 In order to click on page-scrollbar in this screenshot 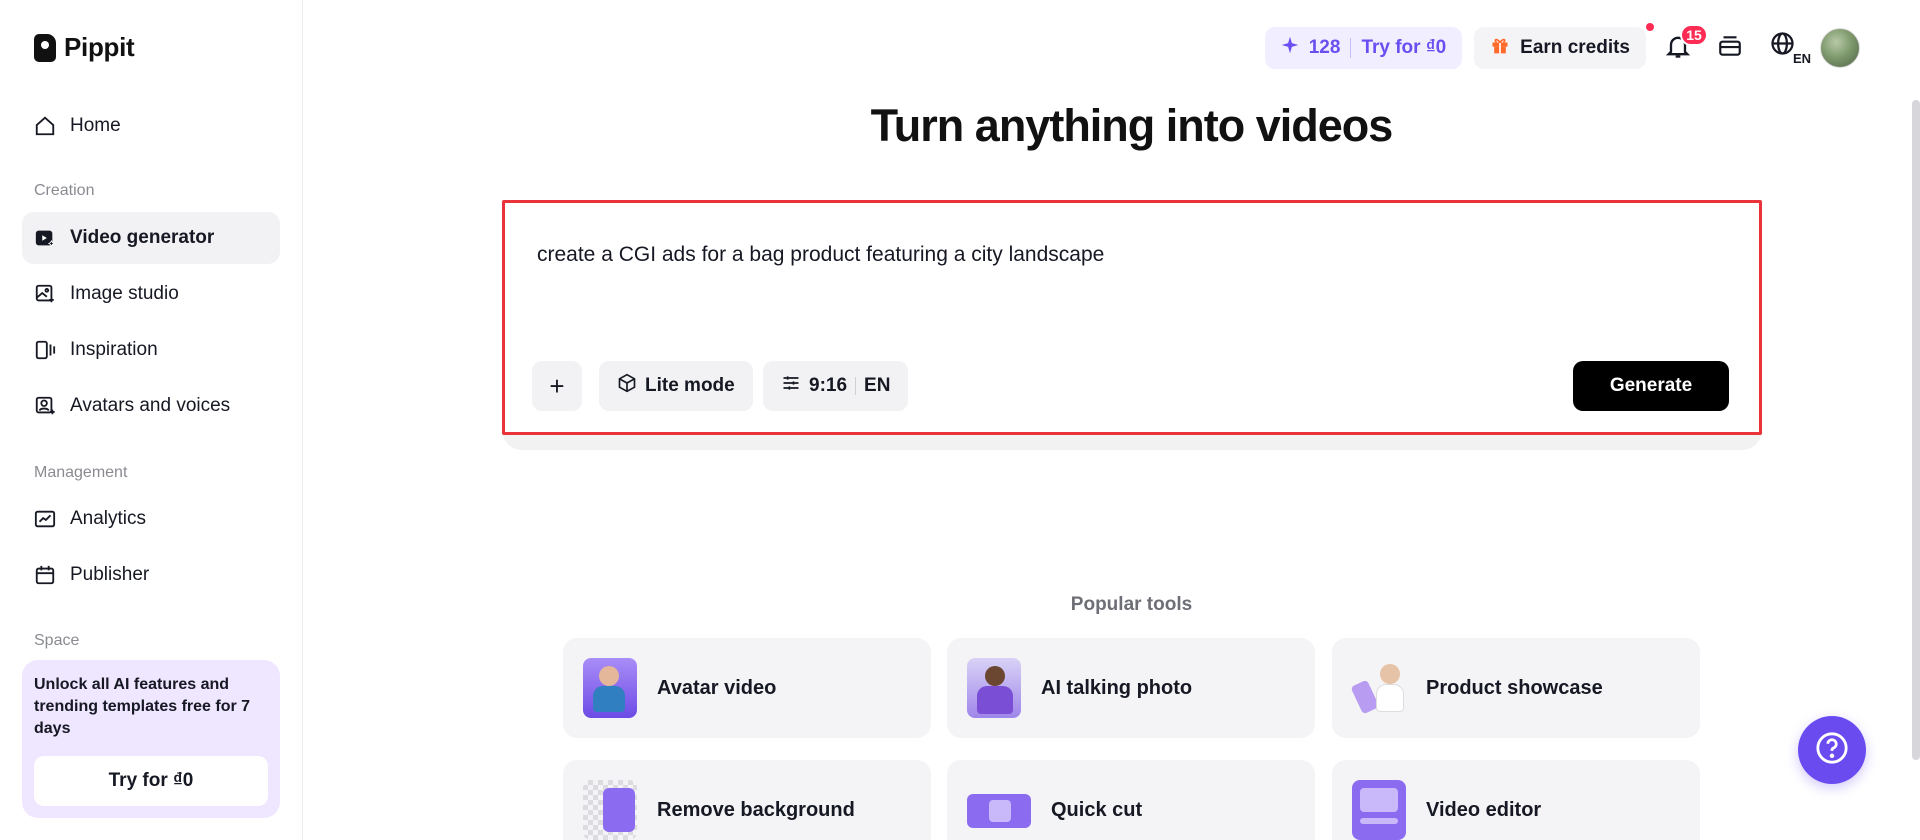, I will do `click(1916, 430)`.